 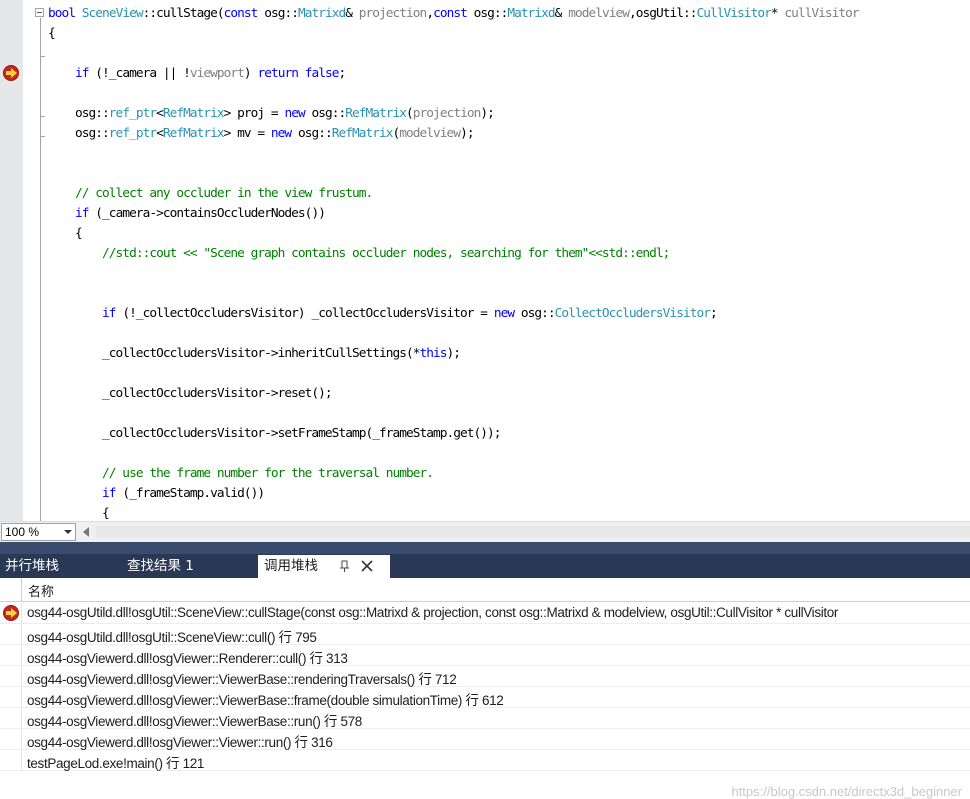 What do you see at coordinates (156, 494) in the screenshot?
I see `code-line: if (_frameStamp.valid())` at bounding box center [156, 494].